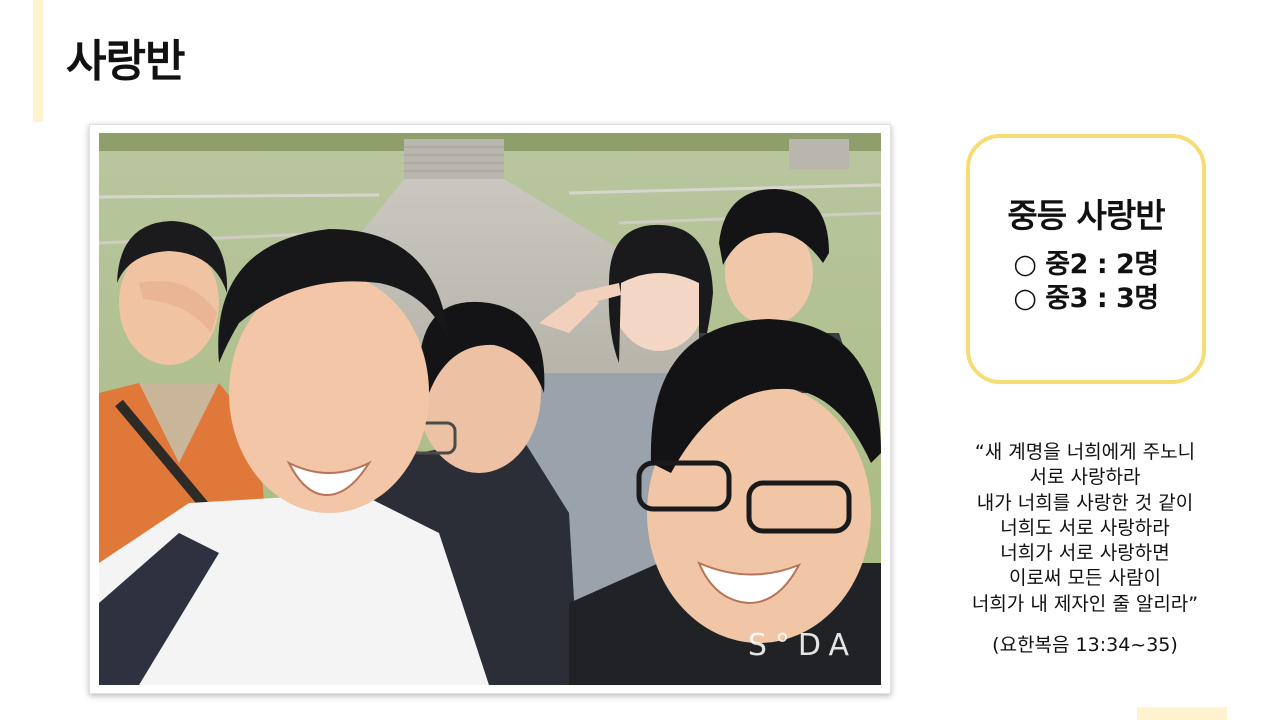  What do you see at coordinates (125, 61) in the screenshot?
I see `slide-title: 사랑반` at bounding box center [125, 61].